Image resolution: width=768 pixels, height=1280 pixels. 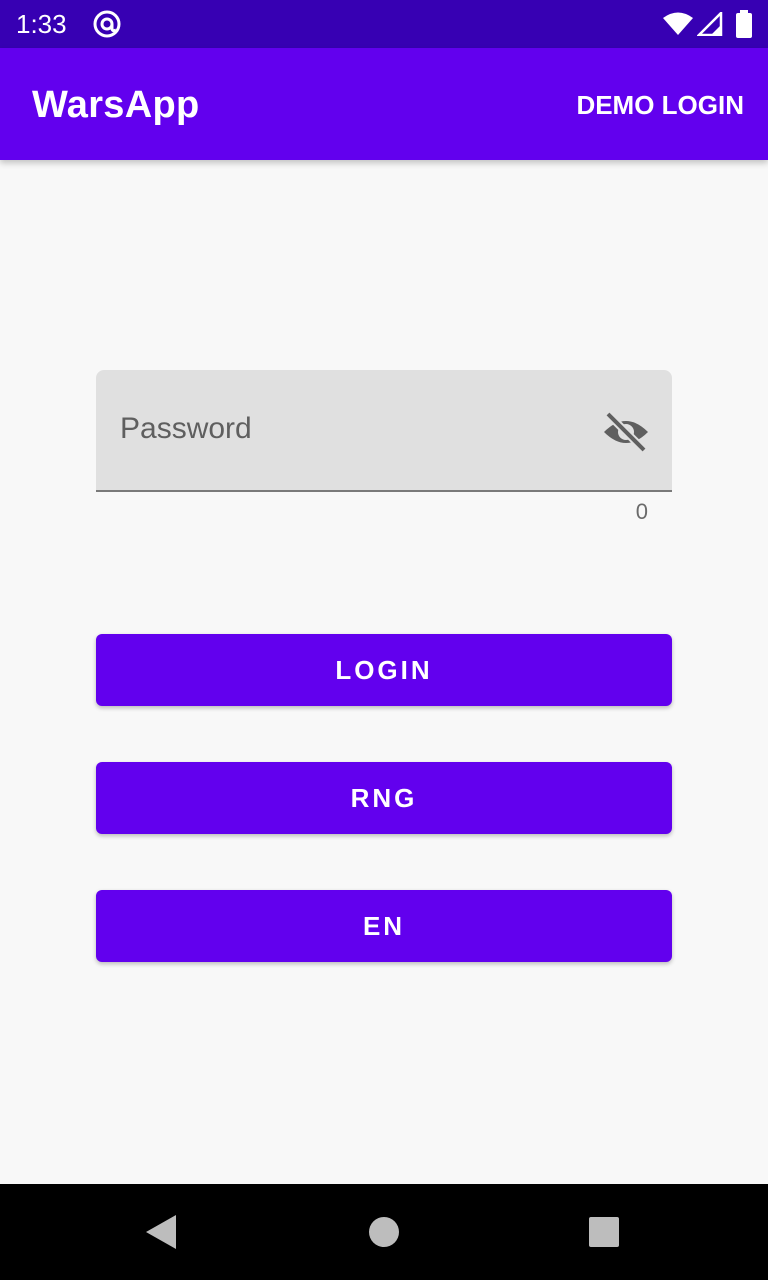 I want to click on status-bar: 1:33, so click(x=384, y=24).